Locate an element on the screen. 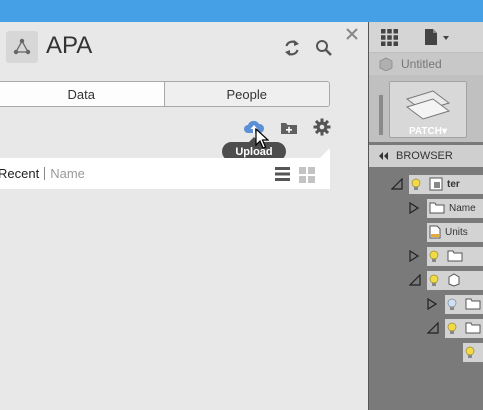  tree-node-bodies is located at coordinates (446, 280).